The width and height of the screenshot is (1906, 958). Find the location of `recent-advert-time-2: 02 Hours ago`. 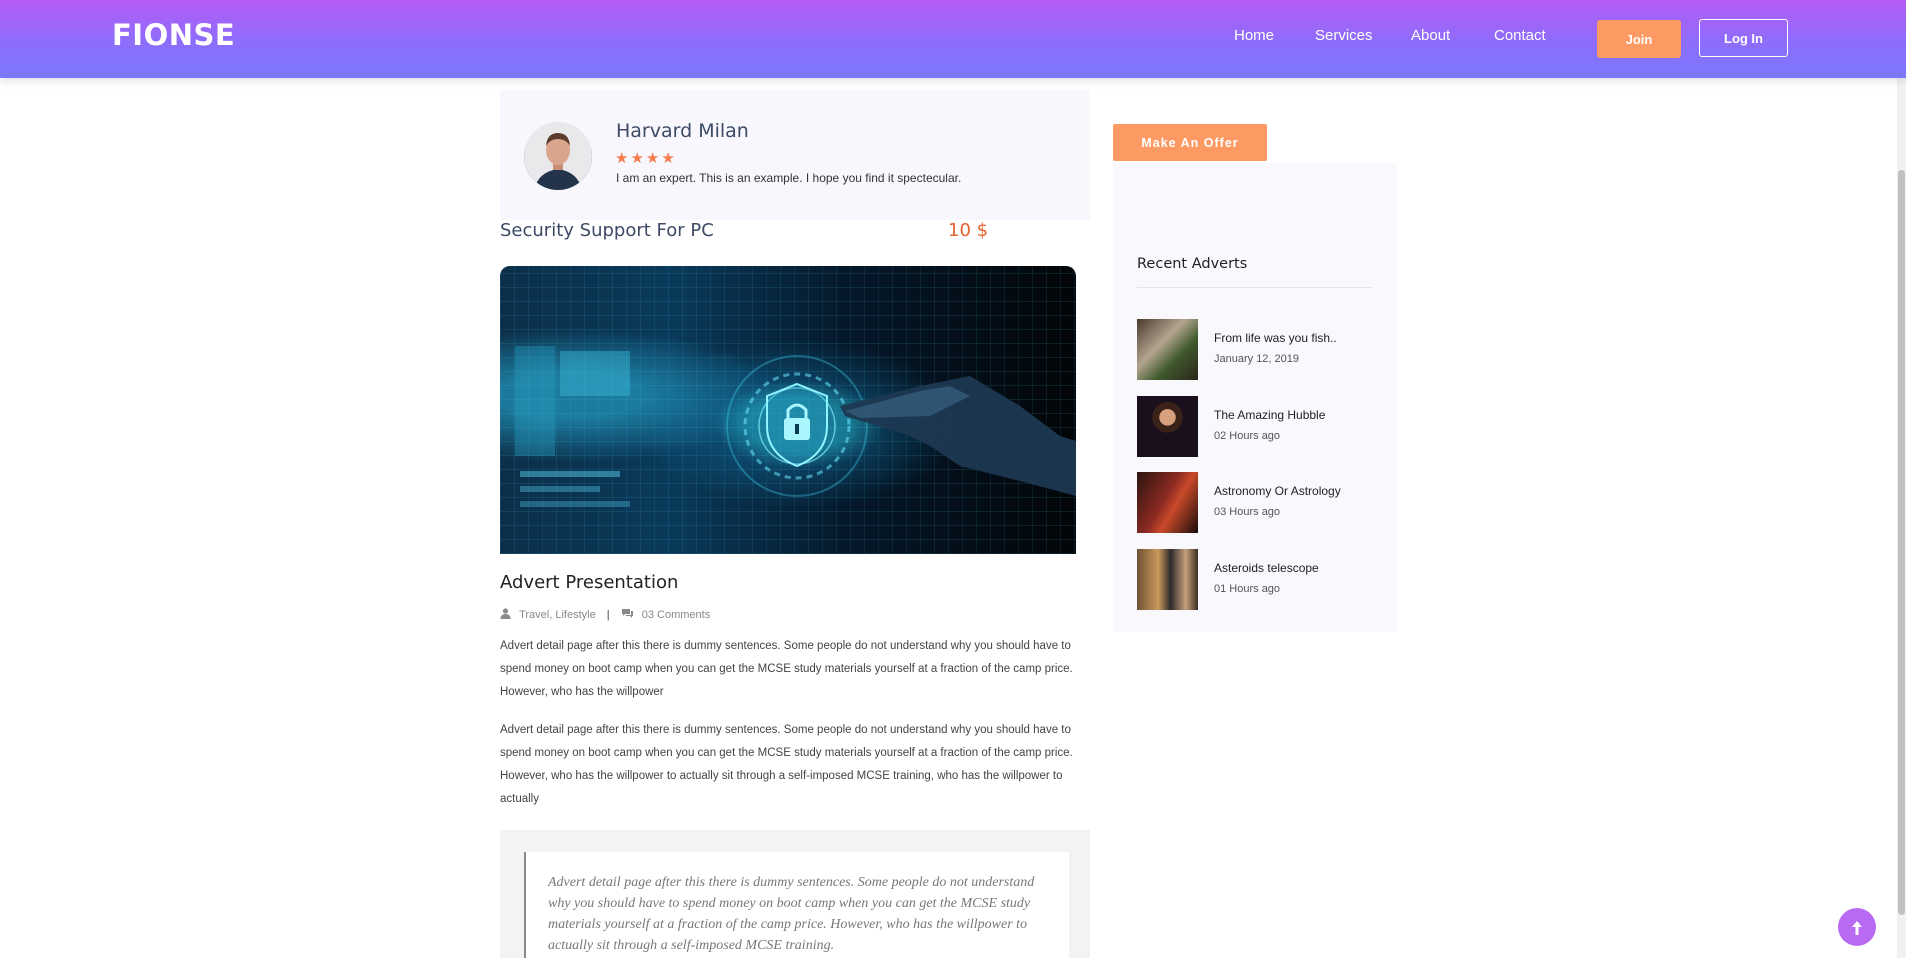

recent-advert-time-2: 02 Hours ago is located at coordinates (1247, 436).